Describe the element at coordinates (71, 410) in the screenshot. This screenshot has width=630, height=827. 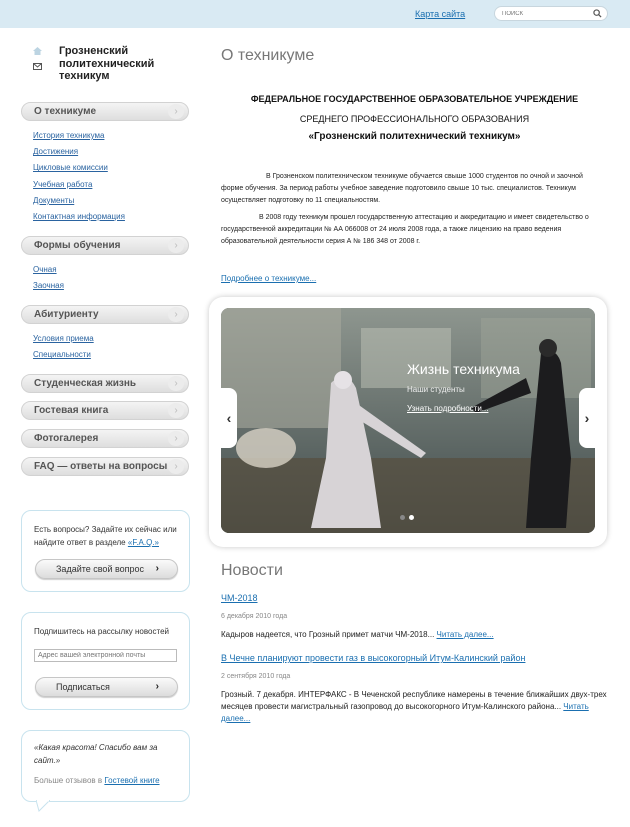
I see `nav-section-label: Гостевая книга` at that location.